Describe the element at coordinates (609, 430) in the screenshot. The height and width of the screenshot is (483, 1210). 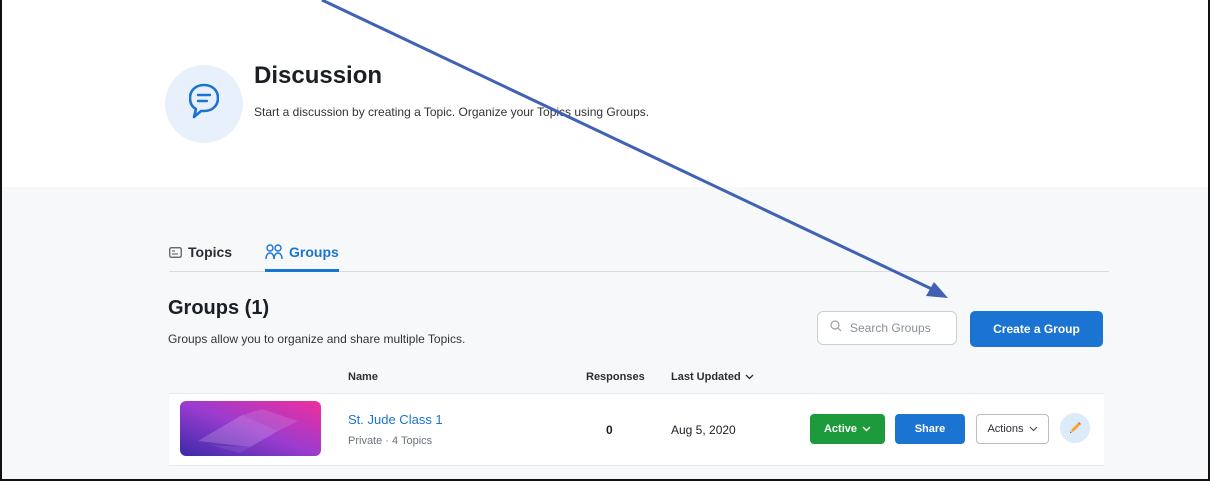
I see `group-responses: 0` at that location.